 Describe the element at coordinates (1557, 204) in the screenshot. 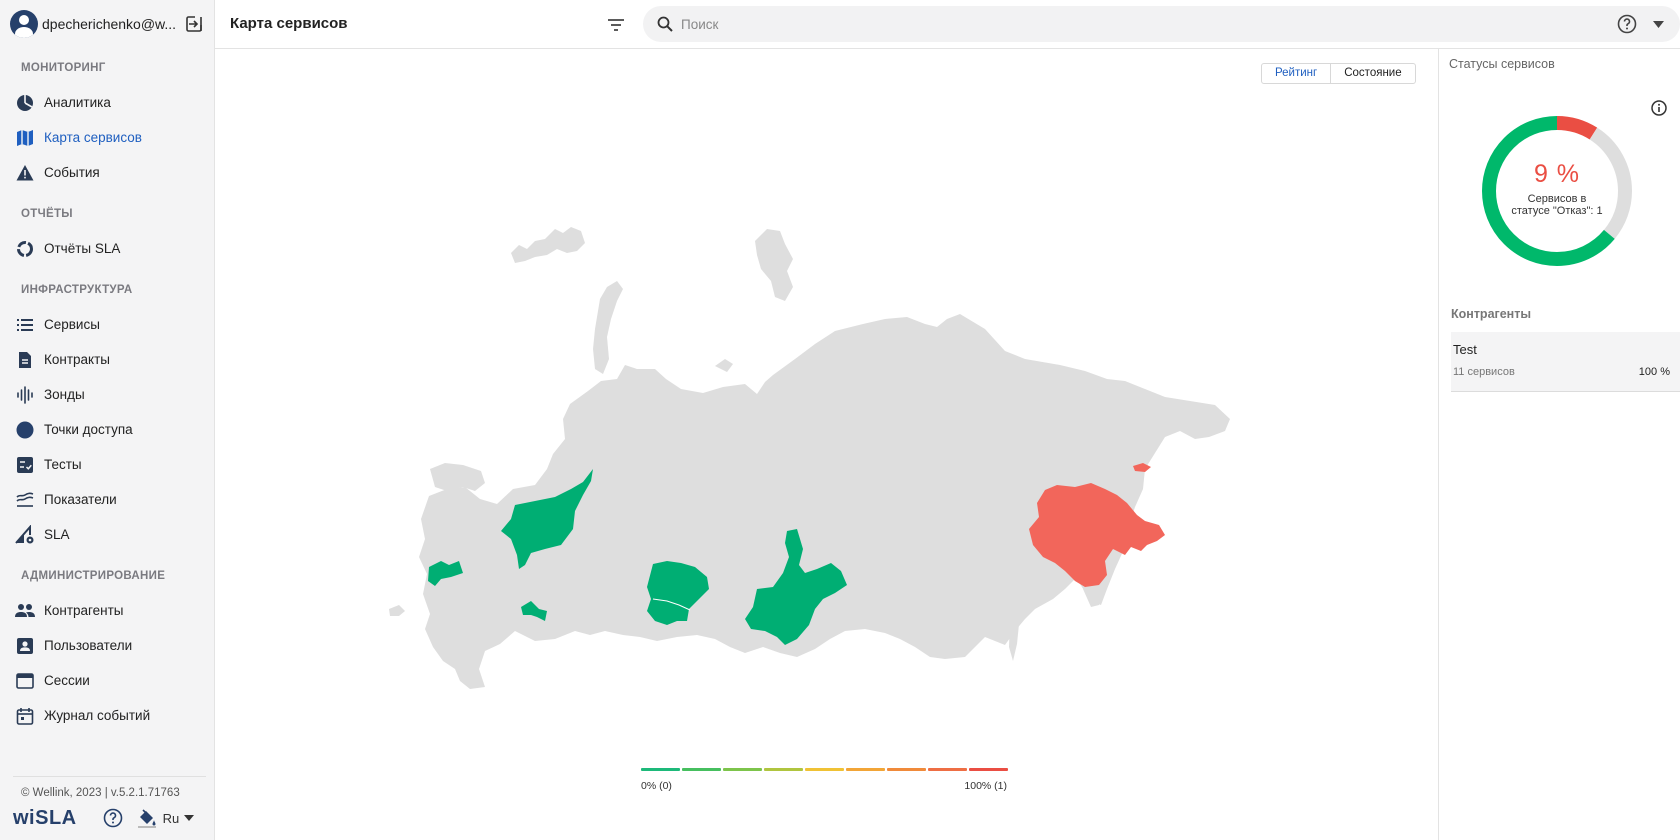

I see `donut-label: Сервисов в статусе "Отказ": 1` at that location.